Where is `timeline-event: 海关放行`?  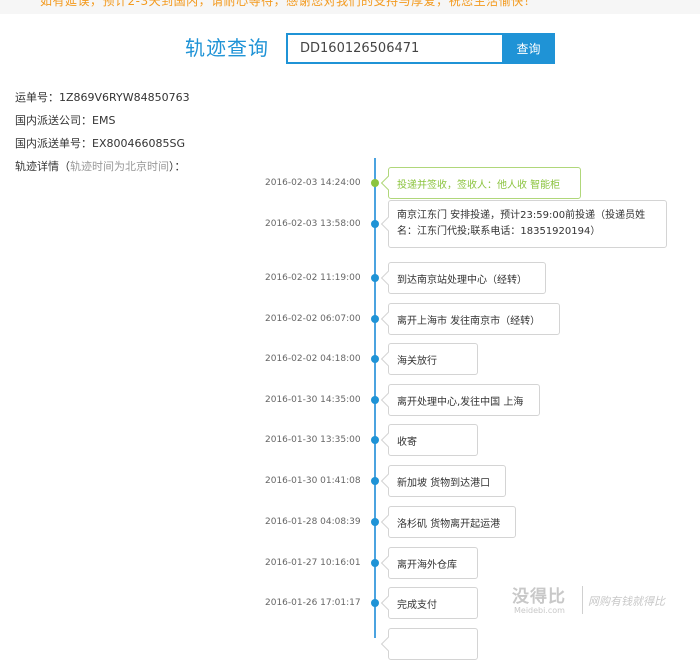
timeline-event: 海关放行 is located at coordinates (433, 359).